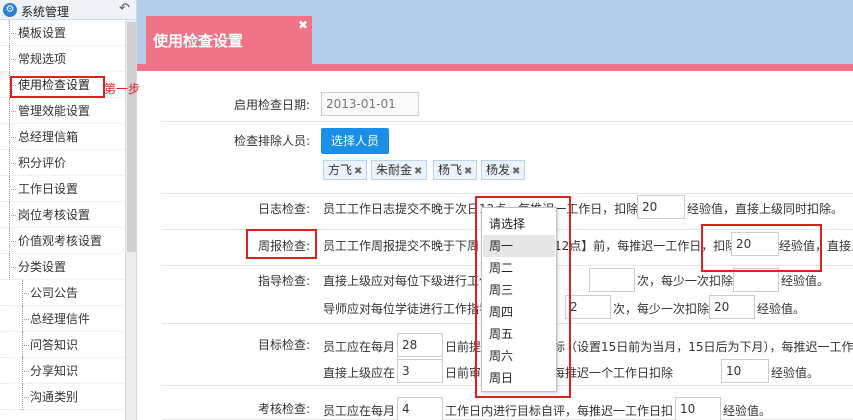 This screenshot has height=420, width=853. Describe the element at coordinates (765, 209) in the screenshot. I see `daily-text-tail: 经验值，直接上级同时扣除。` at that location.